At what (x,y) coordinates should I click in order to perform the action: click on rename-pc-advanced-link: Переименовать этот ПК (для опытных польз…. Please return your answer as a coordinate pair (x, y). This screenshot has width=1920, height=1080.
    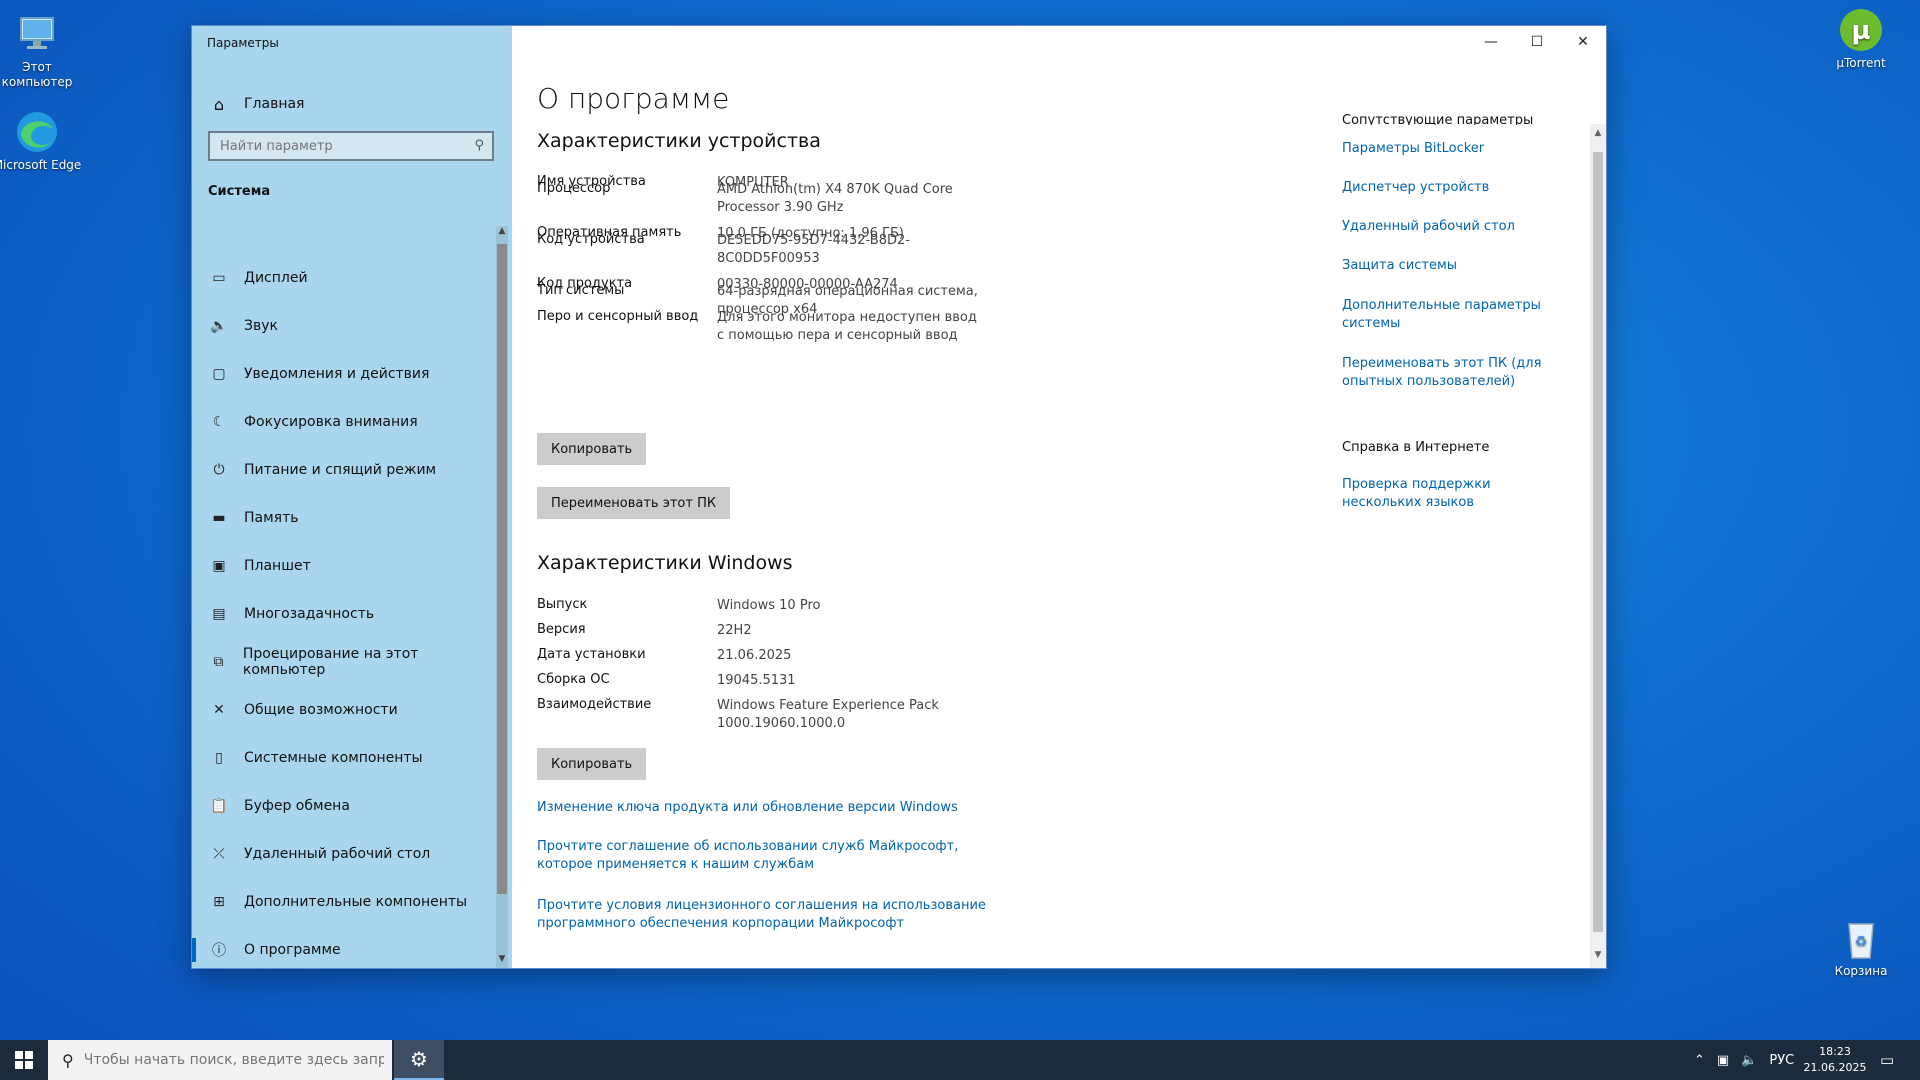
    Looking at the image, I should click on (1457, 373).